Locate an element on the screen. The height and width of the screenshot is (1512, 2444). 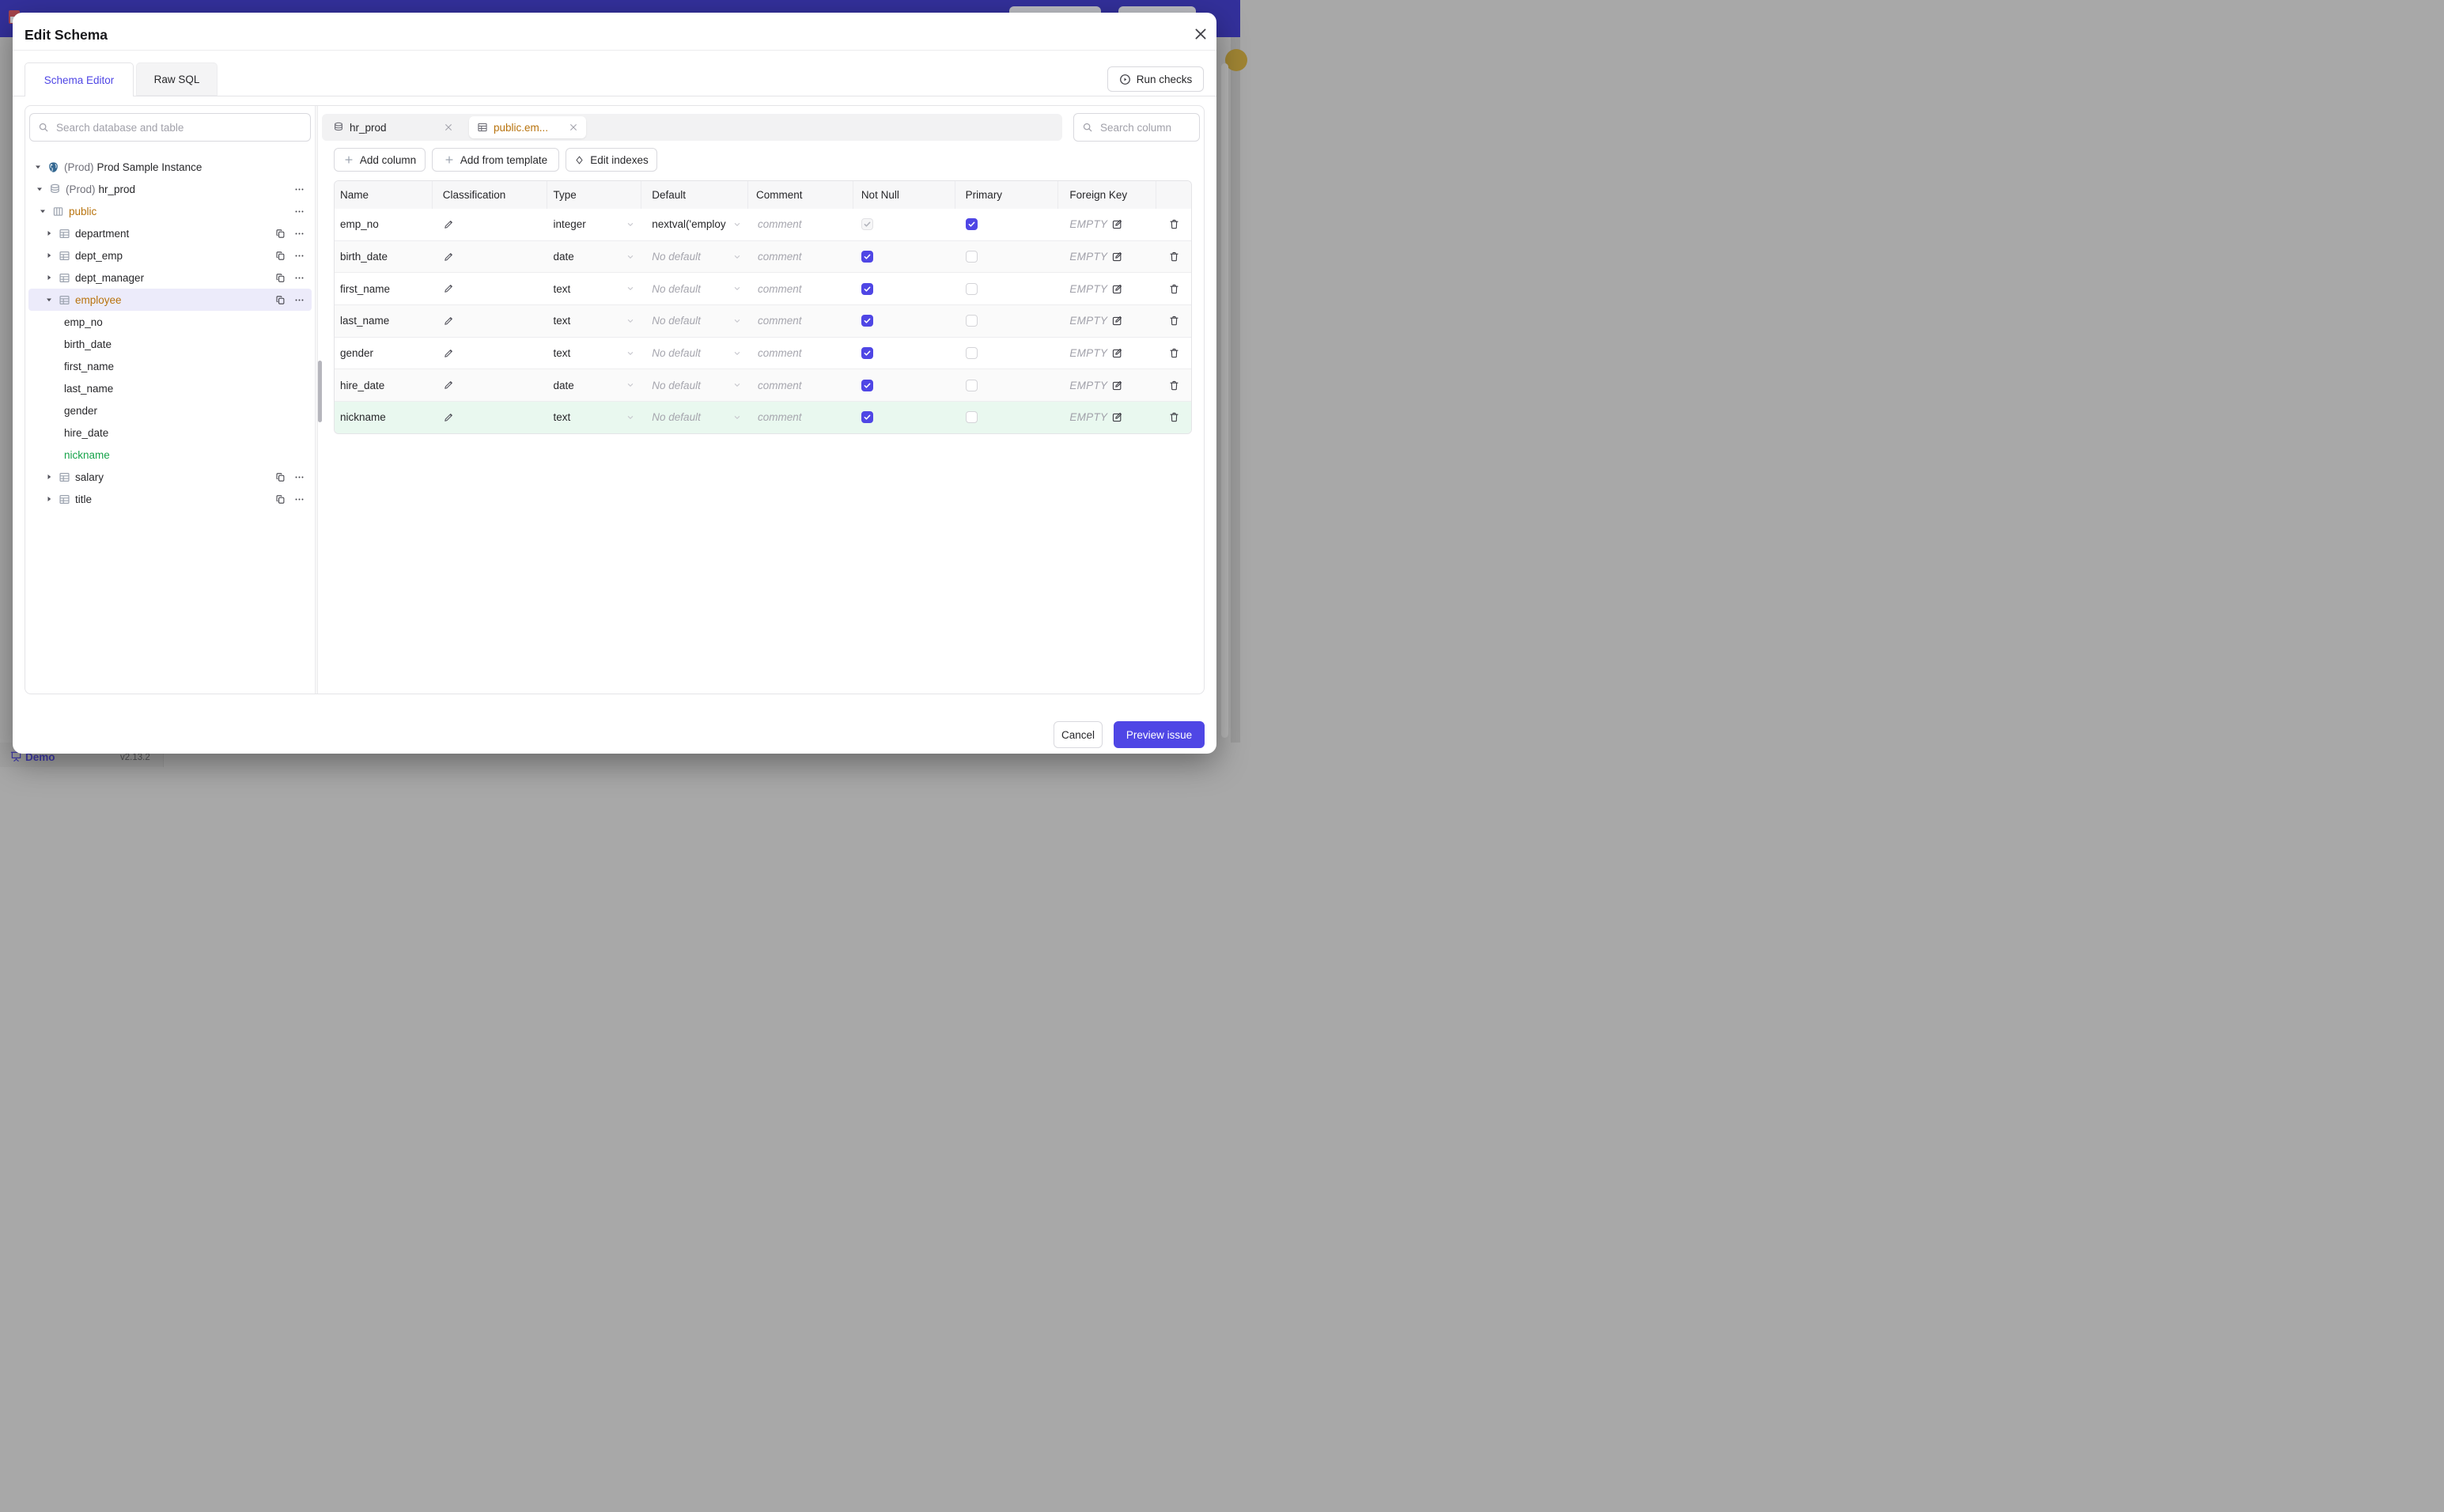
column-name-cell: gender is located at coordinates (384, 353).